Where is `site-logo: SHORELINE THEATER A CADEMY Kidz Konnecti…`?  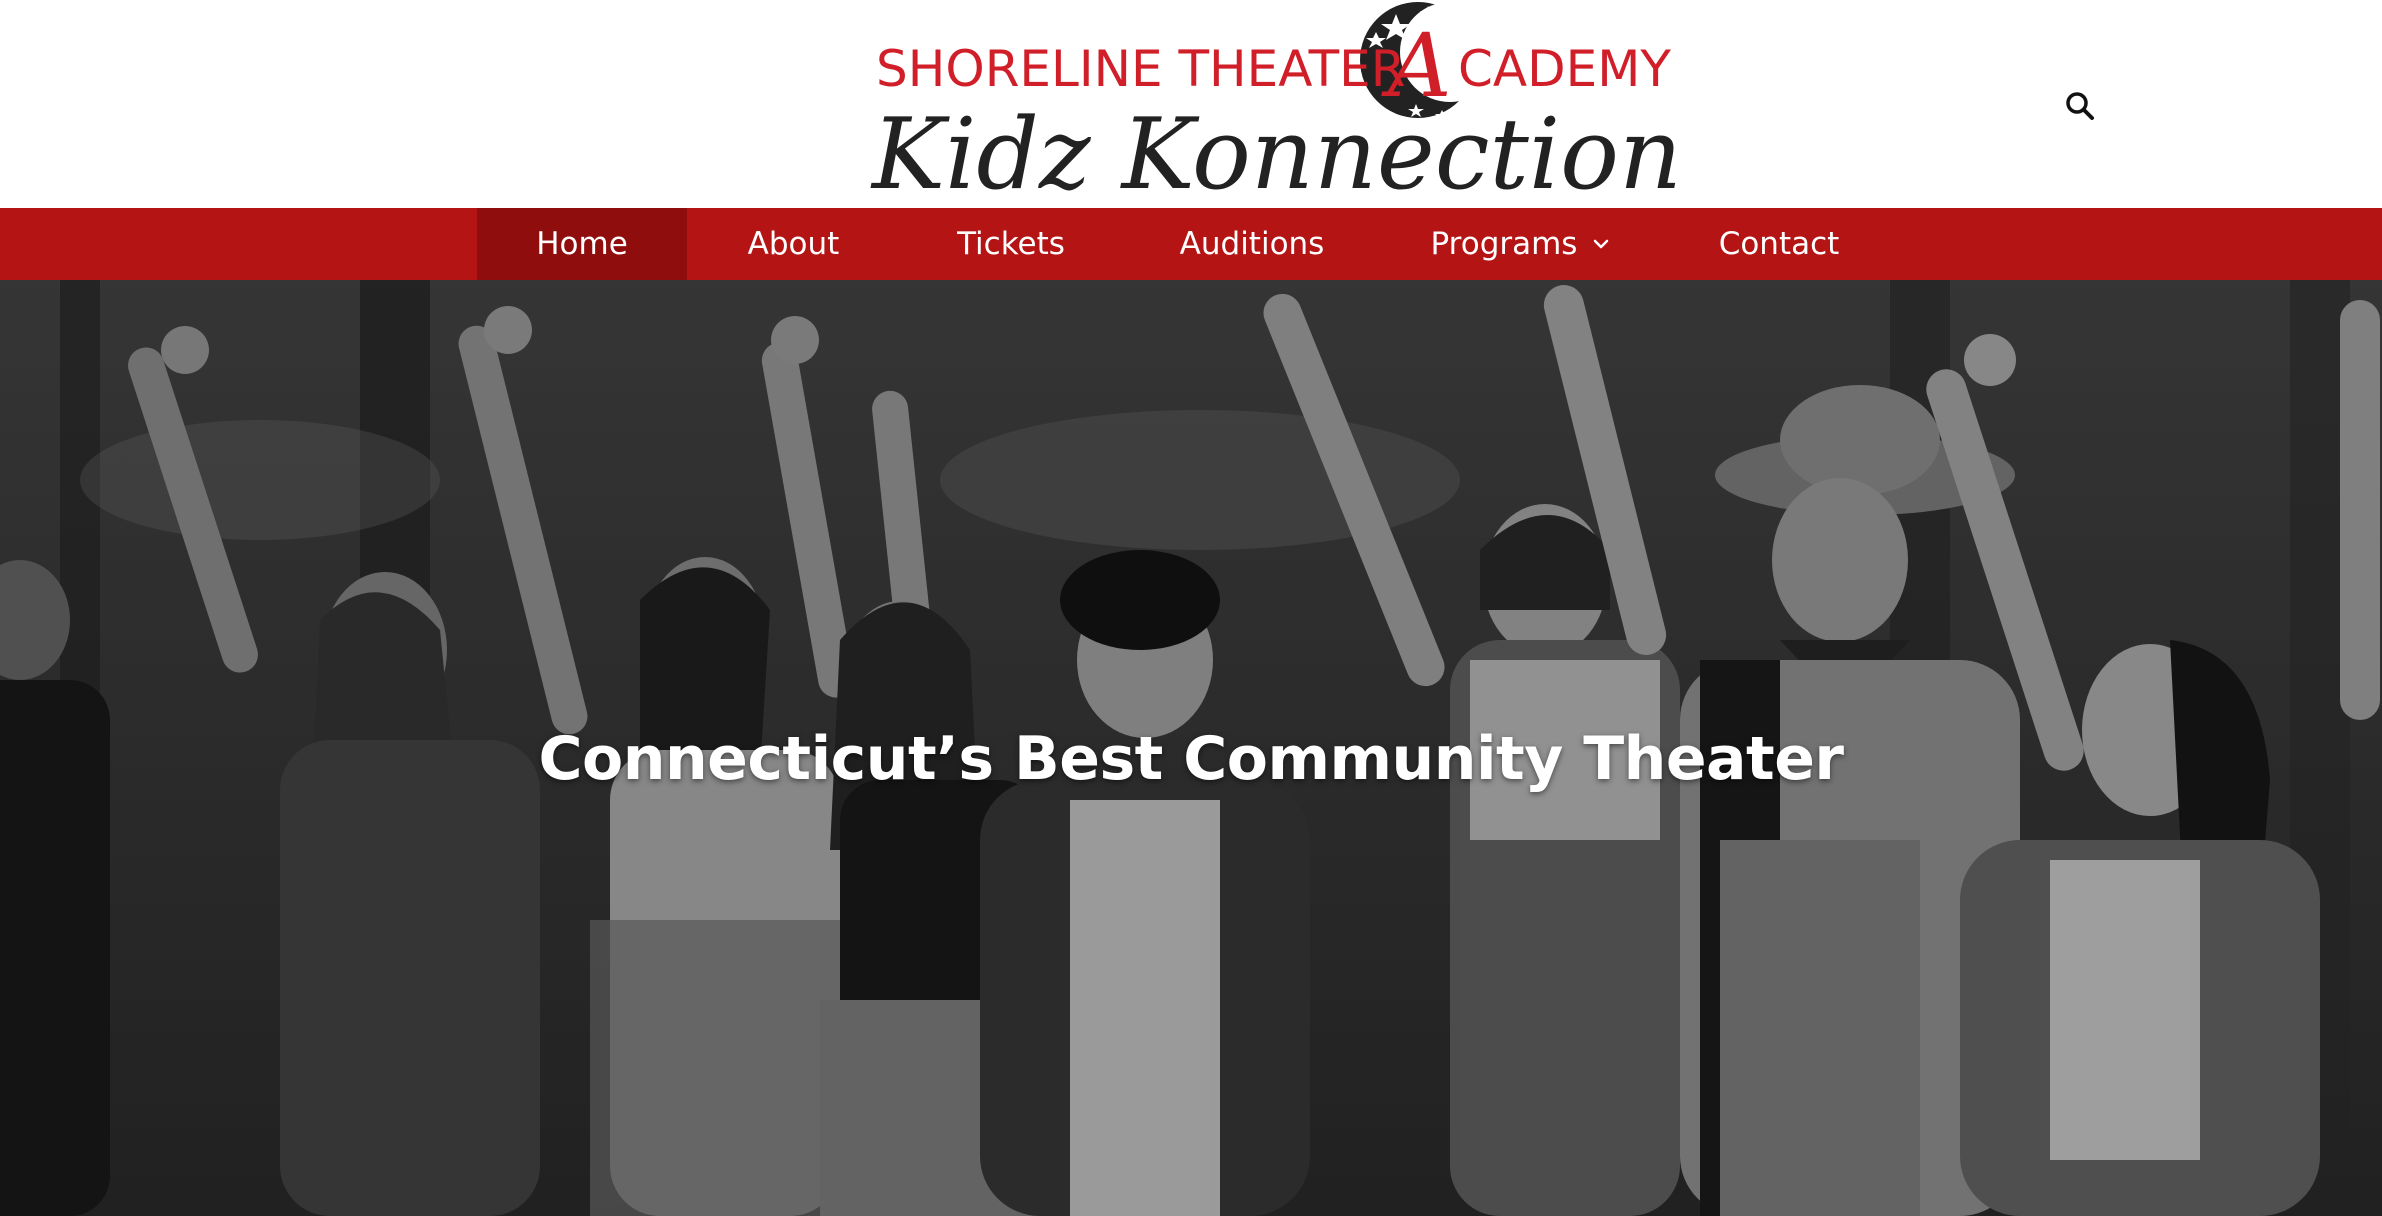
site-logo: SHORELINE THEATER A CADEMY Kidz Konnecti… is located at coordinates (1278, 104).